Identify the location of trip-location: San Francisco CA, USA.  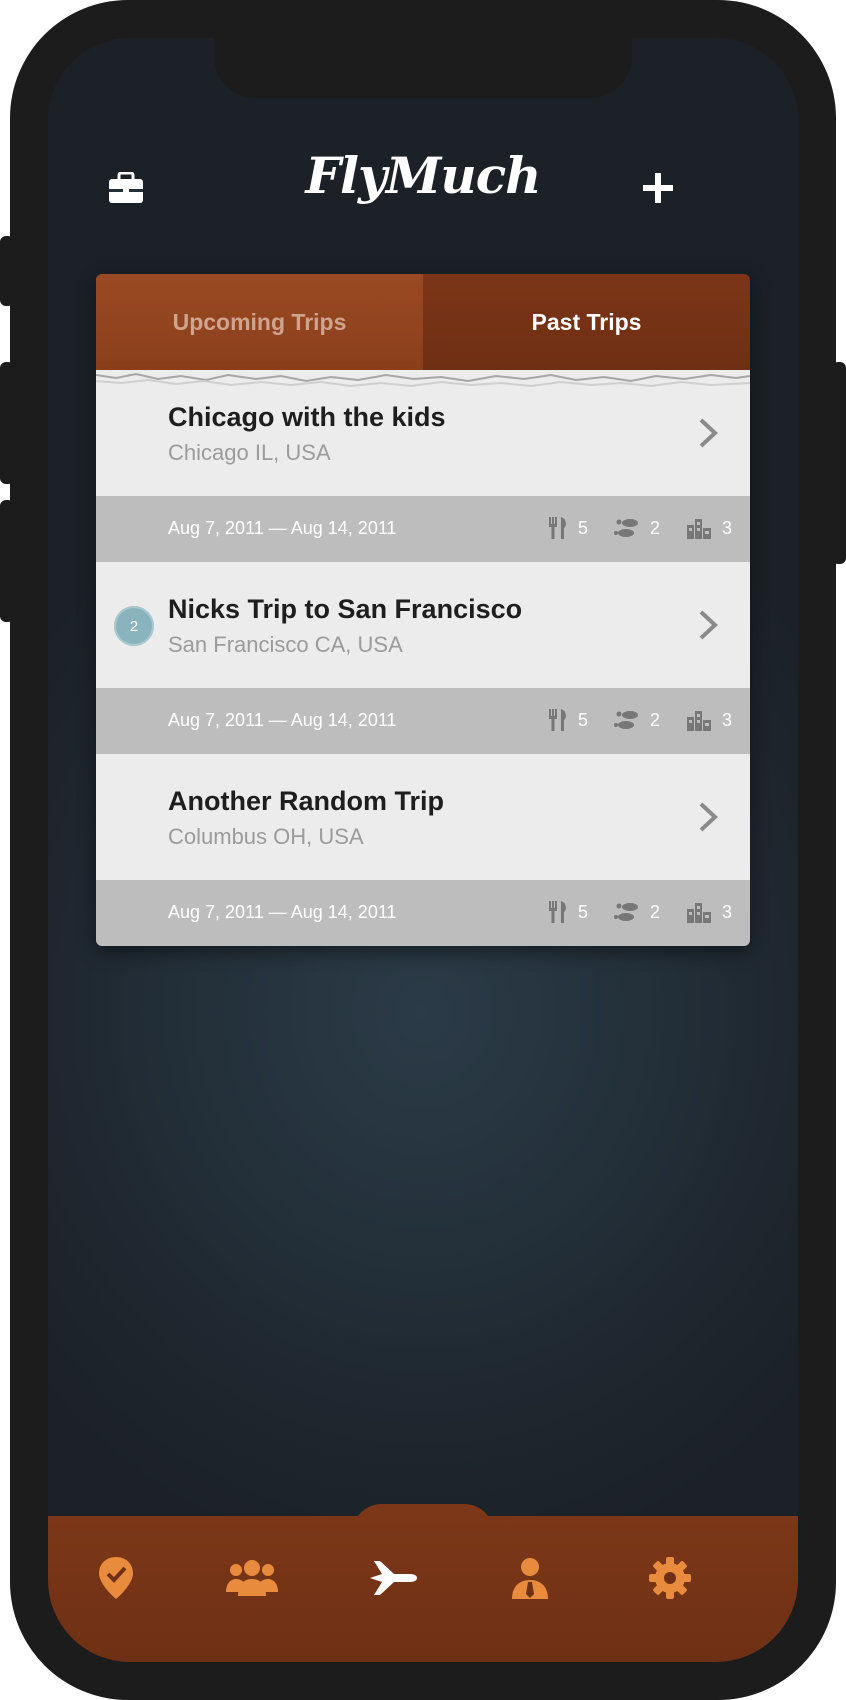
(285, 644).